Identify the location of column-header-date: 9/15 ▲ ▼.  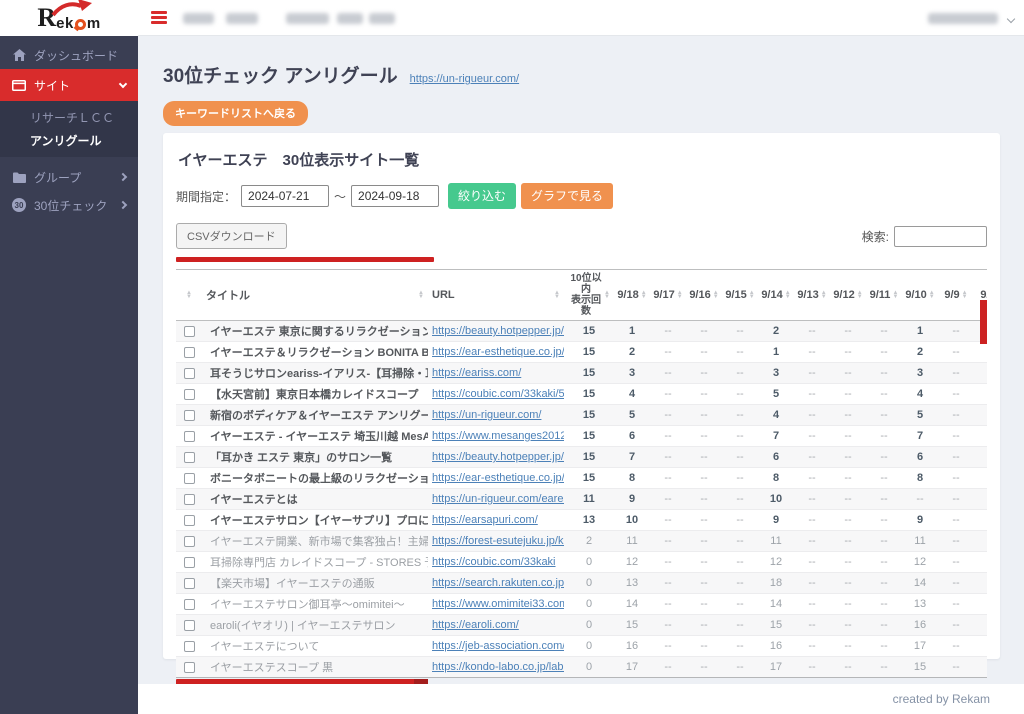
(740, 295).